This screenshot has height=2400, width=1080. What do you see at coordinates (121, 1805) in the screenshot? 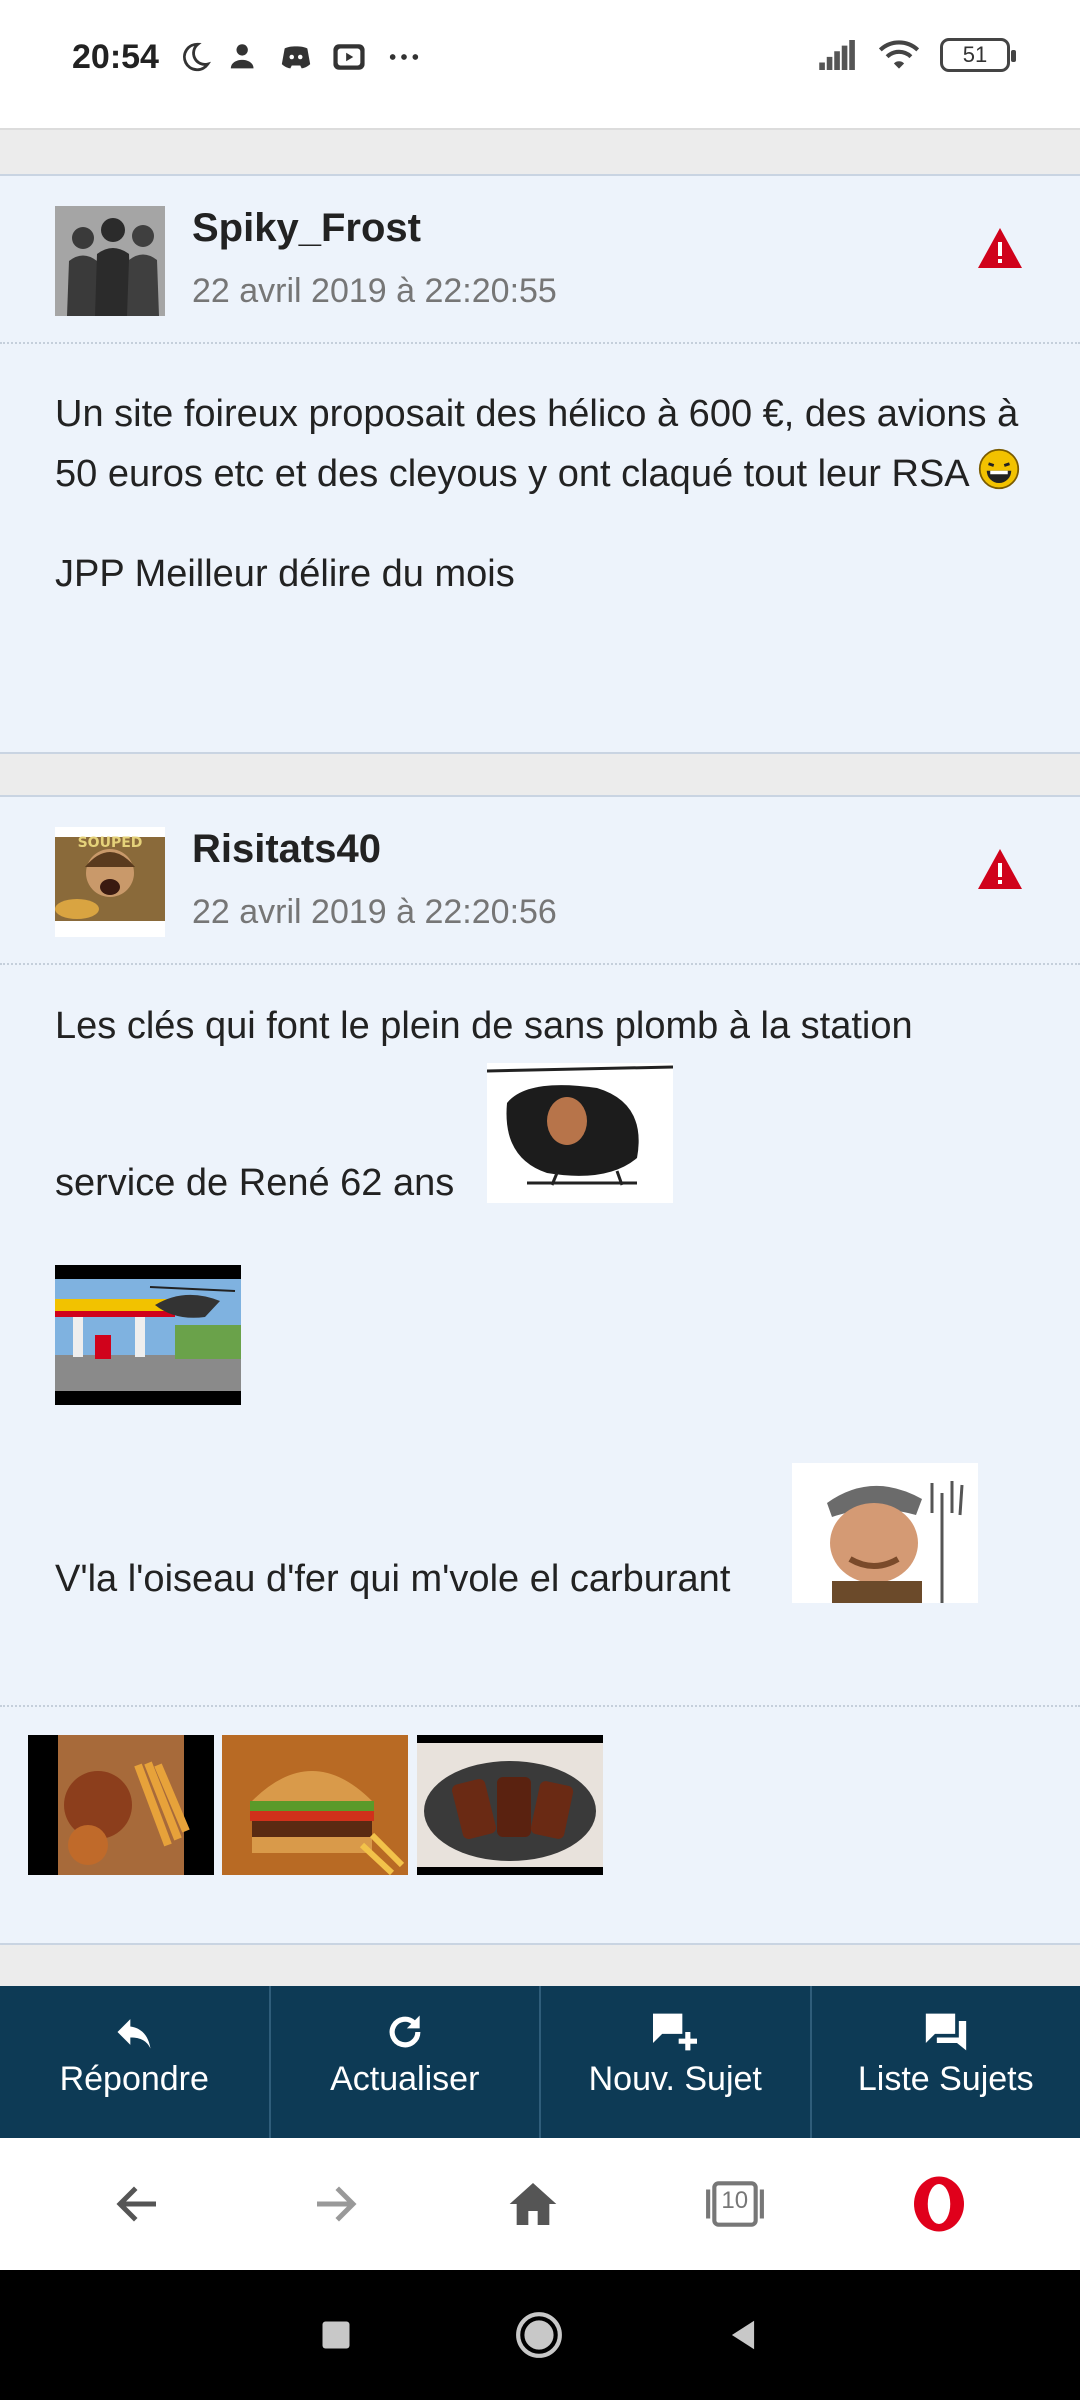
I see `food-thumbnail` at bounding box center [121, 1805].